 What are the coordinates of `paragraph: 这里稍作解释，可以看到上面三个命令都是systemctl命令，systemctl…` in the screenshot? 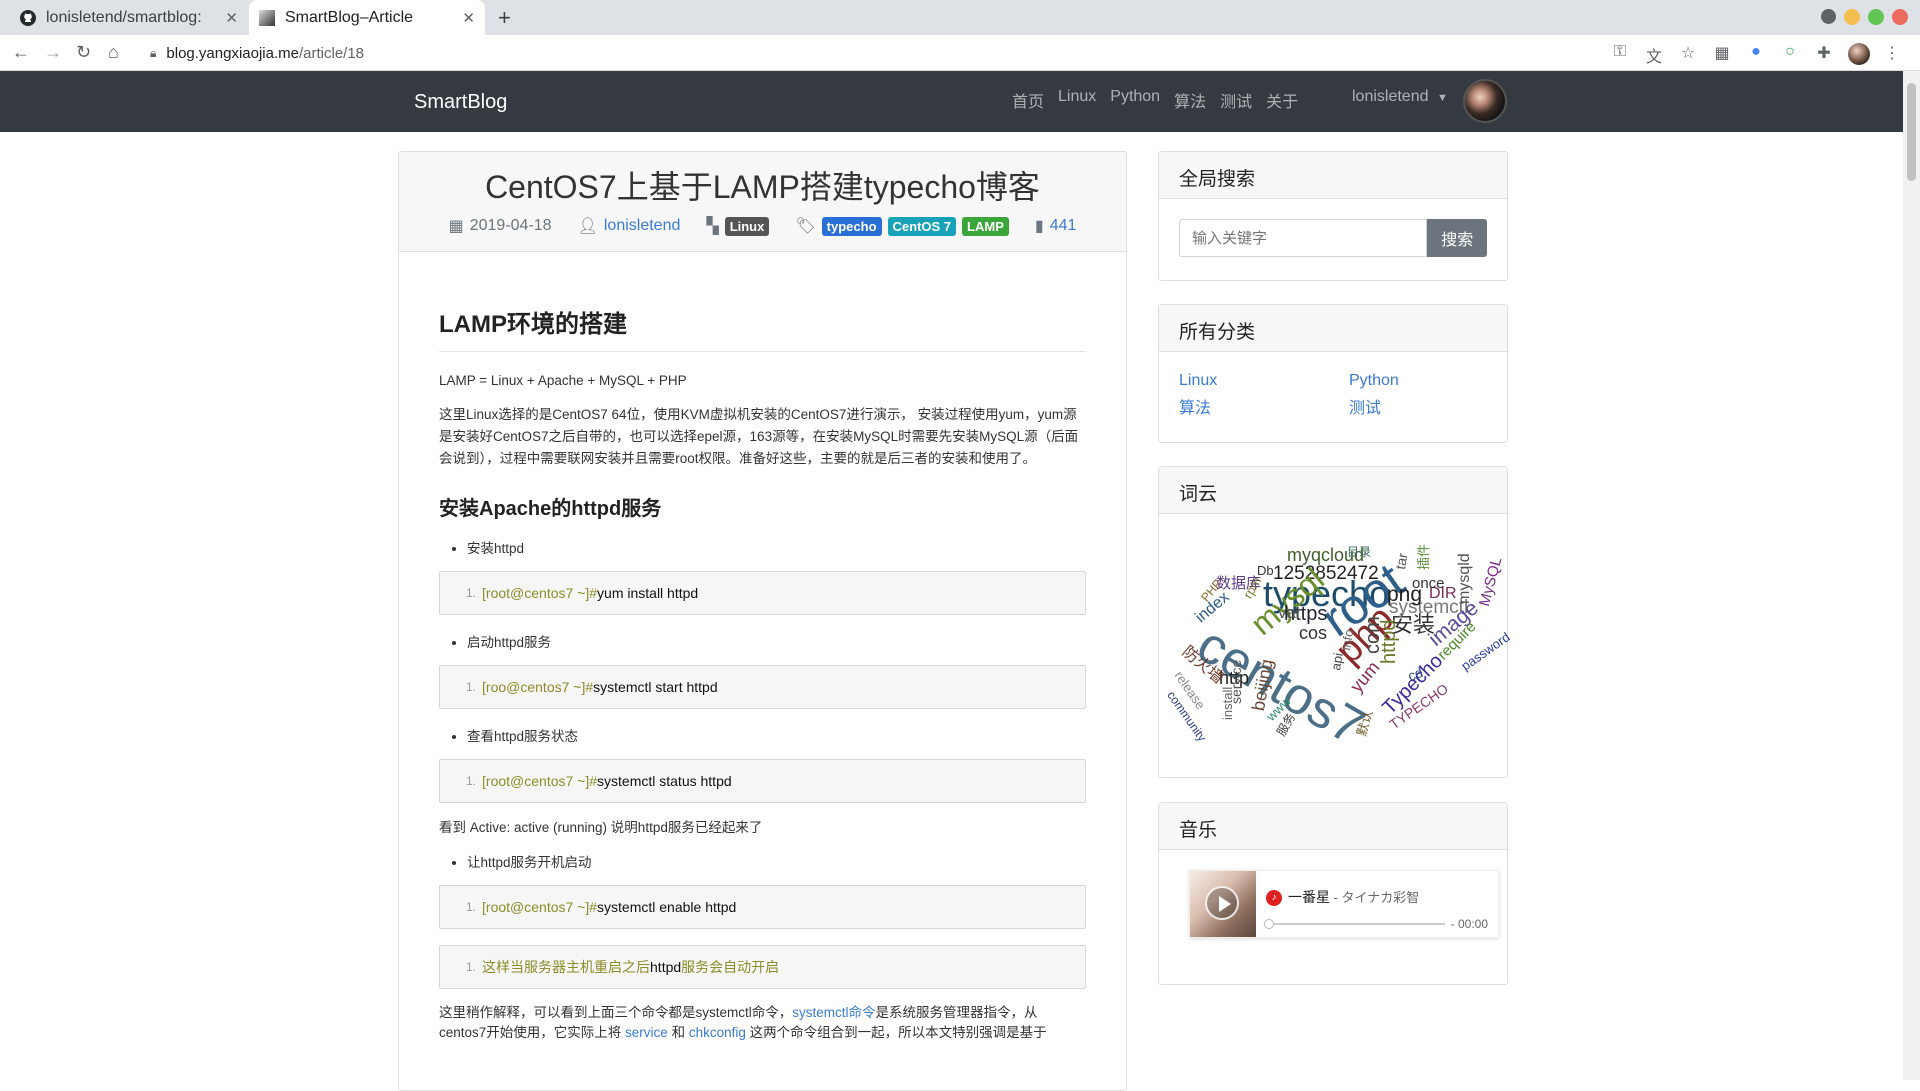 It's located at (762, 1023).